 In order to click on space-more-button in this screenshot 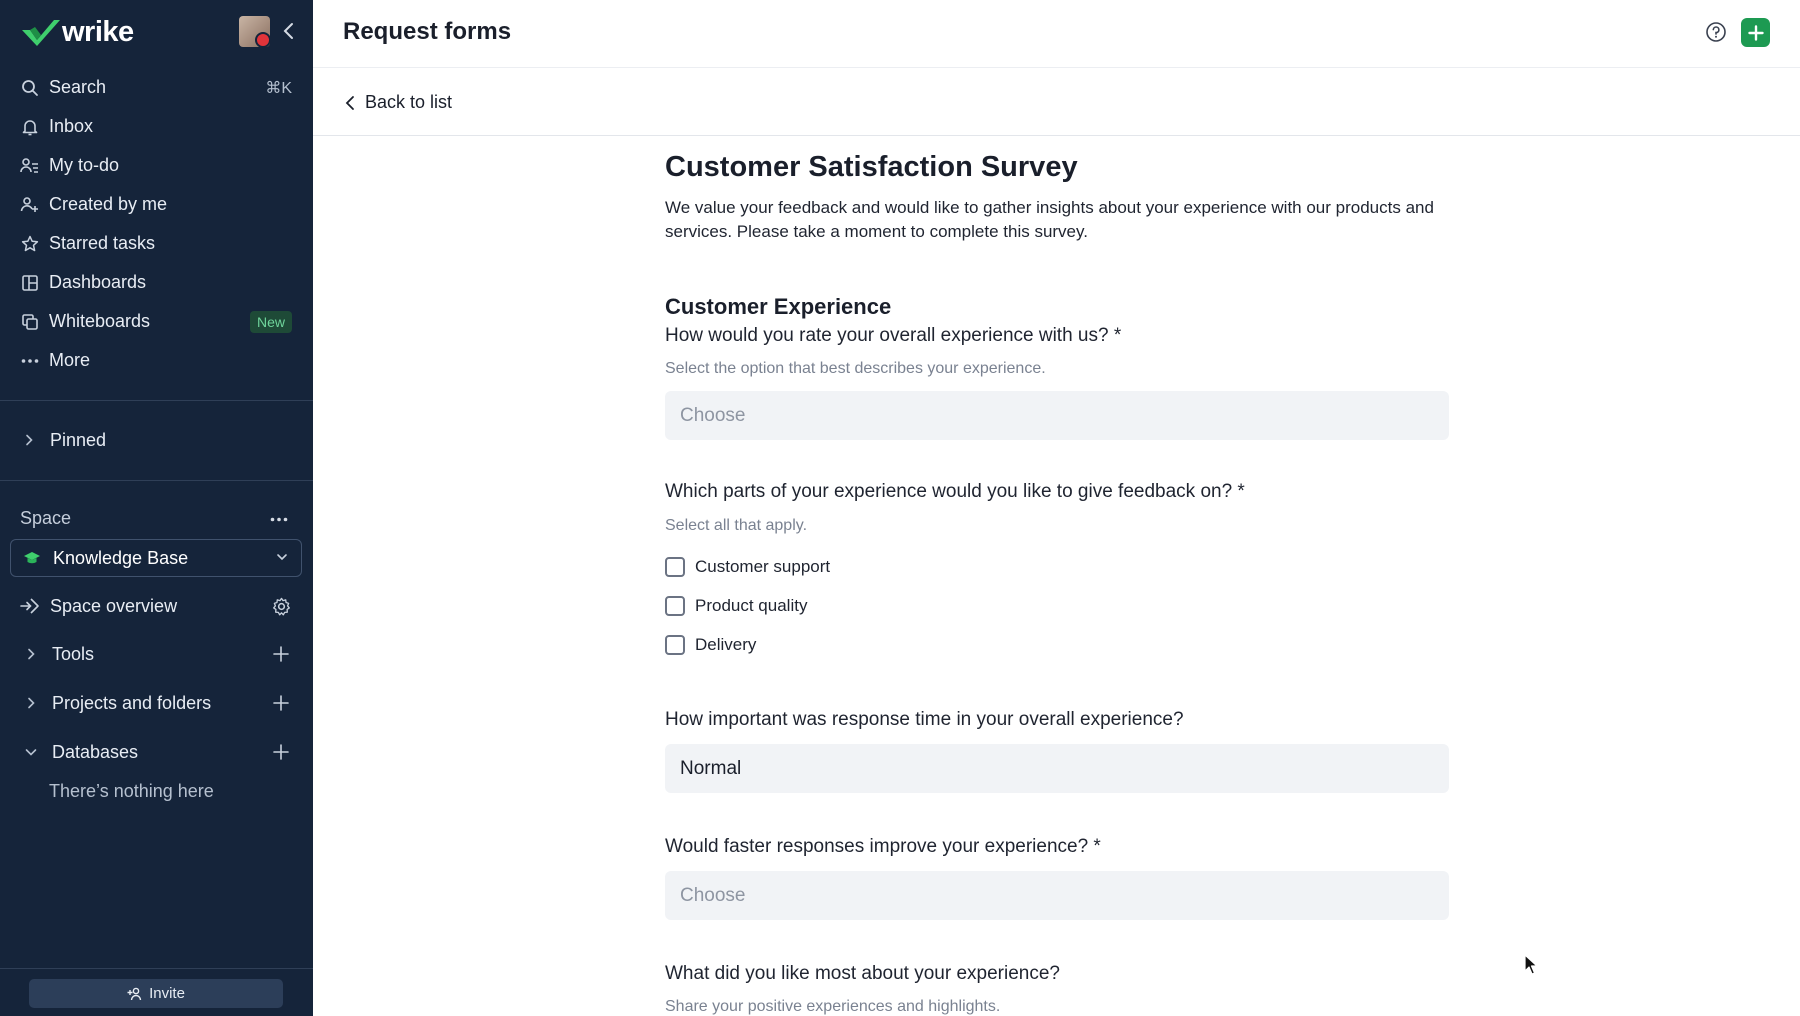, I will do `click(279, 519)`.